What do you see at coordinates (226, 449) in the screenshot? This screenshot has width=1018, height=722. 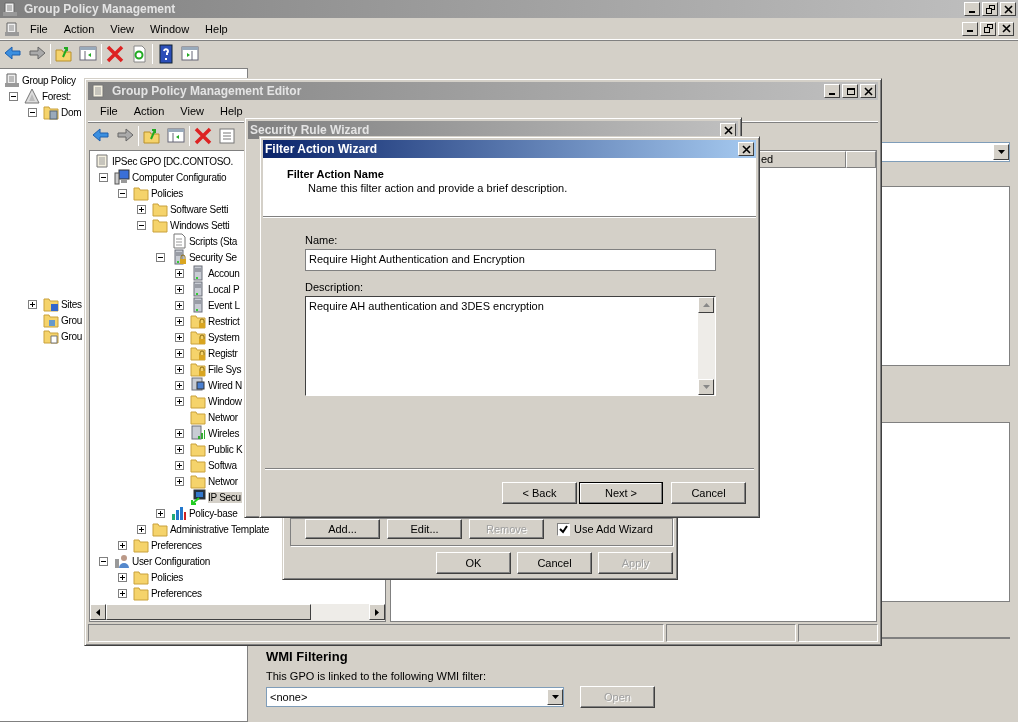 I see `tree-item: Public K` at bounding box center [226, 449].